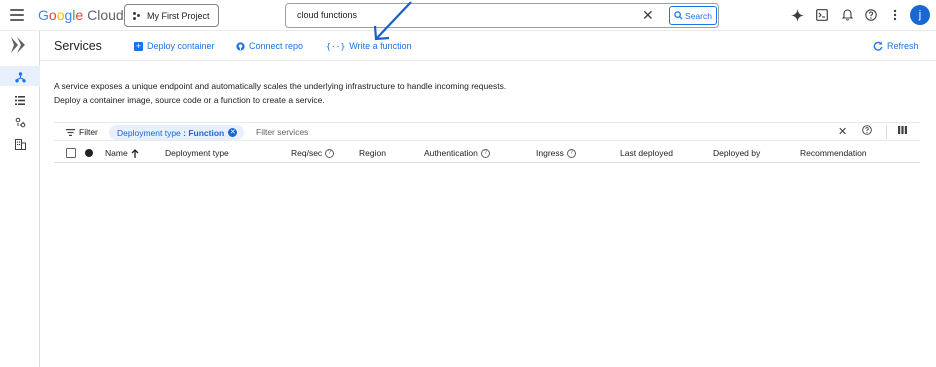 The height and width of the screenshot is (367, 936). I want to click on col-ingress: Ingress ?, so click(556, 153).